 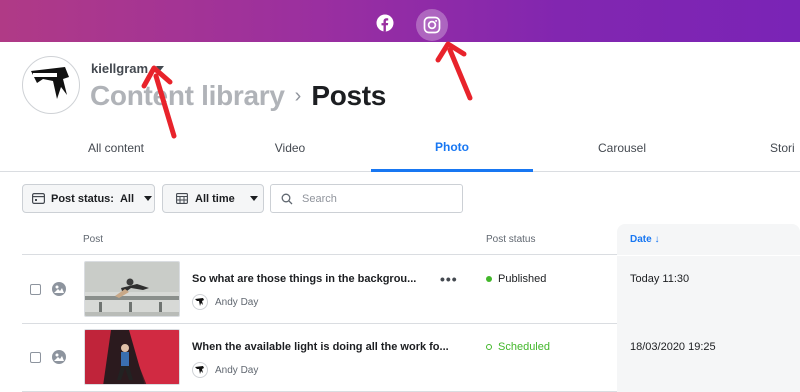 What do you see at coordinates (182, 198) in the screenshot?
I see `calendar-grid-icon` at bounding box center [182, 198].